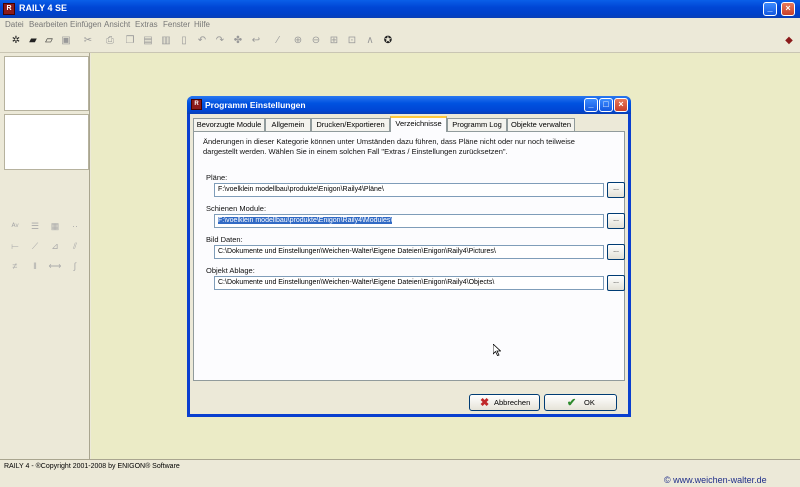 Image resolution: width=800 pixels, height=487 pixels. I want to click on straight-track-icon: ⟝, so click(15, 246).